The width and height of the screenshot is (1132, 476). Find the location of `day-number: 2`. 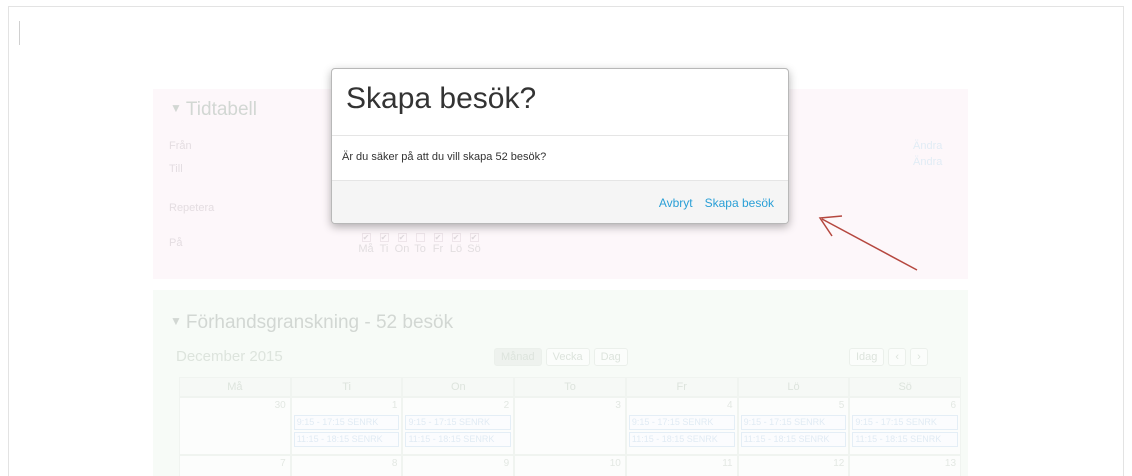

day-number: 2 is located at coordinates (506, 405).